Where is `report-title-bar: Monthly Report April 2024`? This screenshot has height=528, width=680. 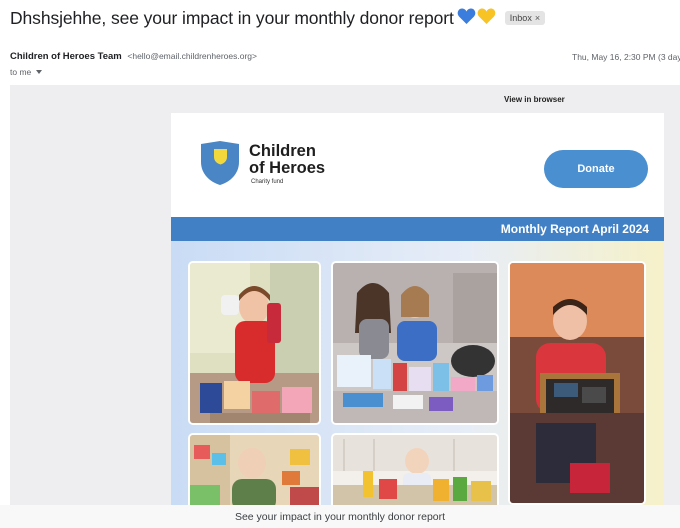
report-title-bar: Monthly Report April 2024 is located at coordinates (417, 229).